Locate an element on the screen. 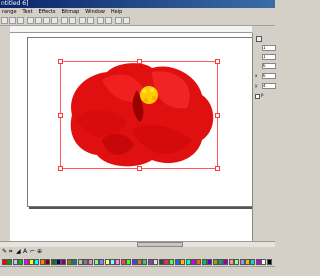 Image resolution: width=320 pixels, height=276 pixels. import-icon is located at coordinates (82, 20).